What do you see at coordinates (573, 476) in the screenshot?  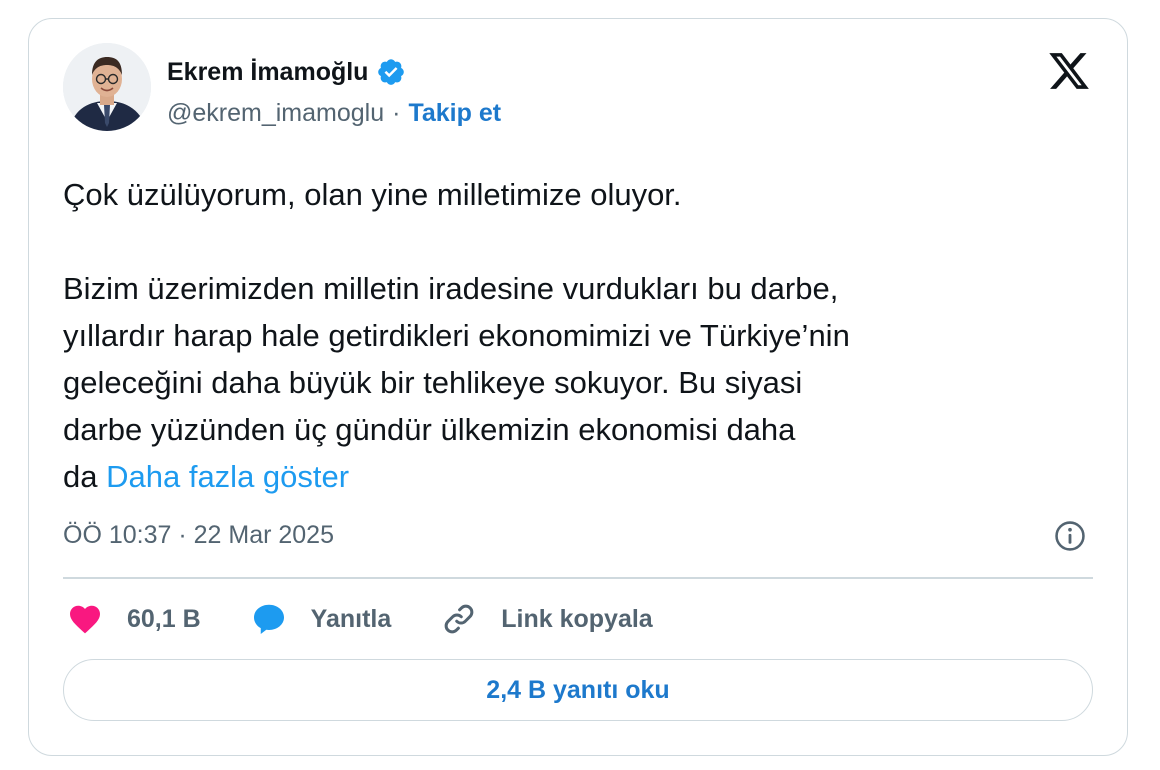 I see `tweet-line-5: da Daha fazla göster` at bounding box center [573, 476].